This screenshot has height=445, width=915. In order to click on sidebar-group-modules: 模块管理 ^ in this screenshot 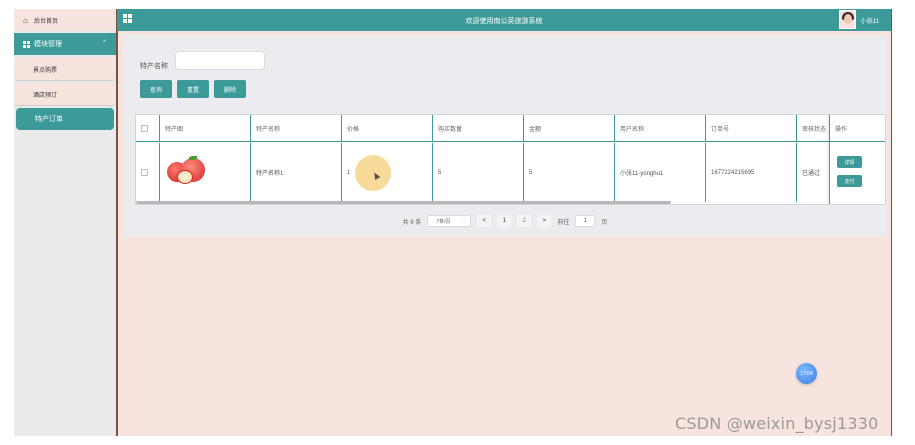, I will do `click(65, 44)`.